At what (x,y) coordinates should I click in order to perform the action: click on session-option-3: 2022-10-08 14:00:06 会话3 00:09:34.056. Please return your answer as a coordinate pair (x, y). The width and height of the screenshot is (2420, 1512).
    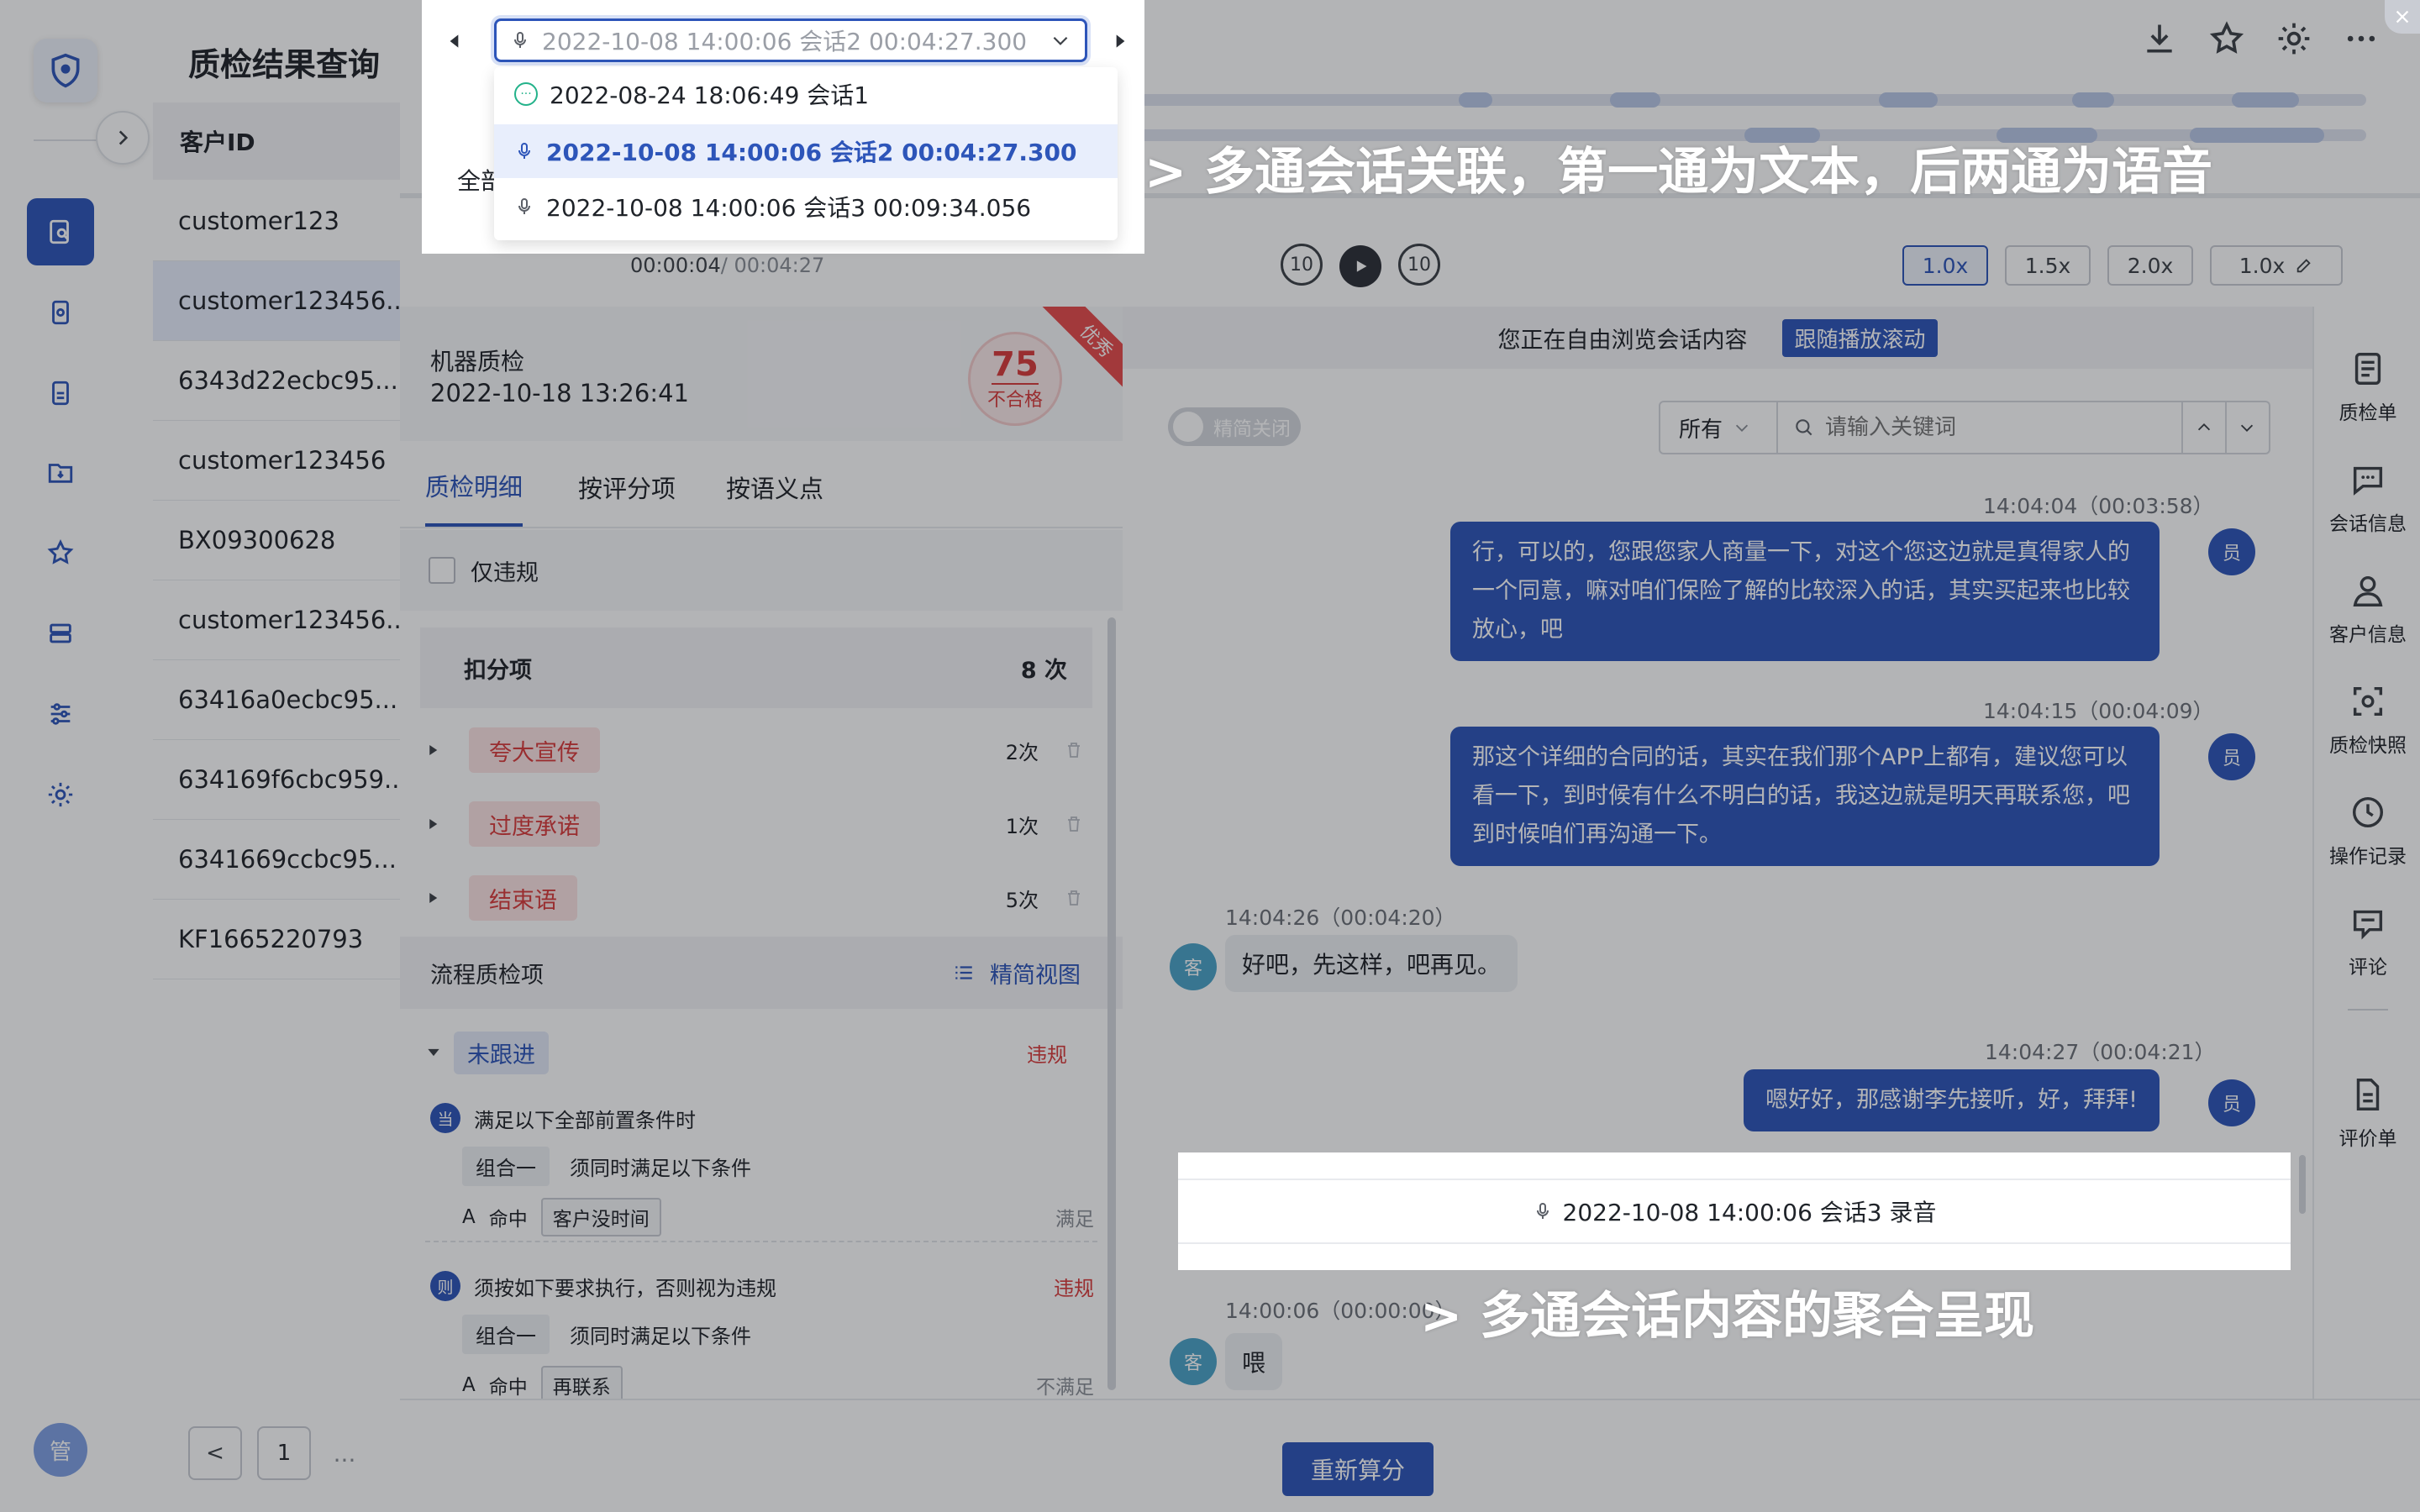
    Looking at the image, I should click on (806, 207).